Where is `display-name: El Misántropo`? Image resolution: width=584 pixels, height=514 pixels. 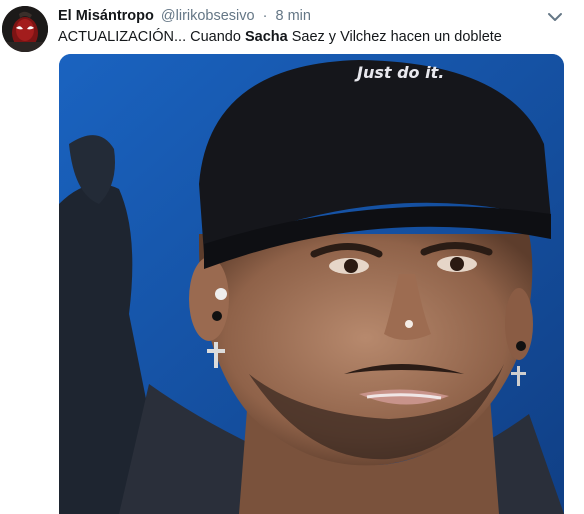 display-name: El Misántropo is located at coordinates (106, 16).